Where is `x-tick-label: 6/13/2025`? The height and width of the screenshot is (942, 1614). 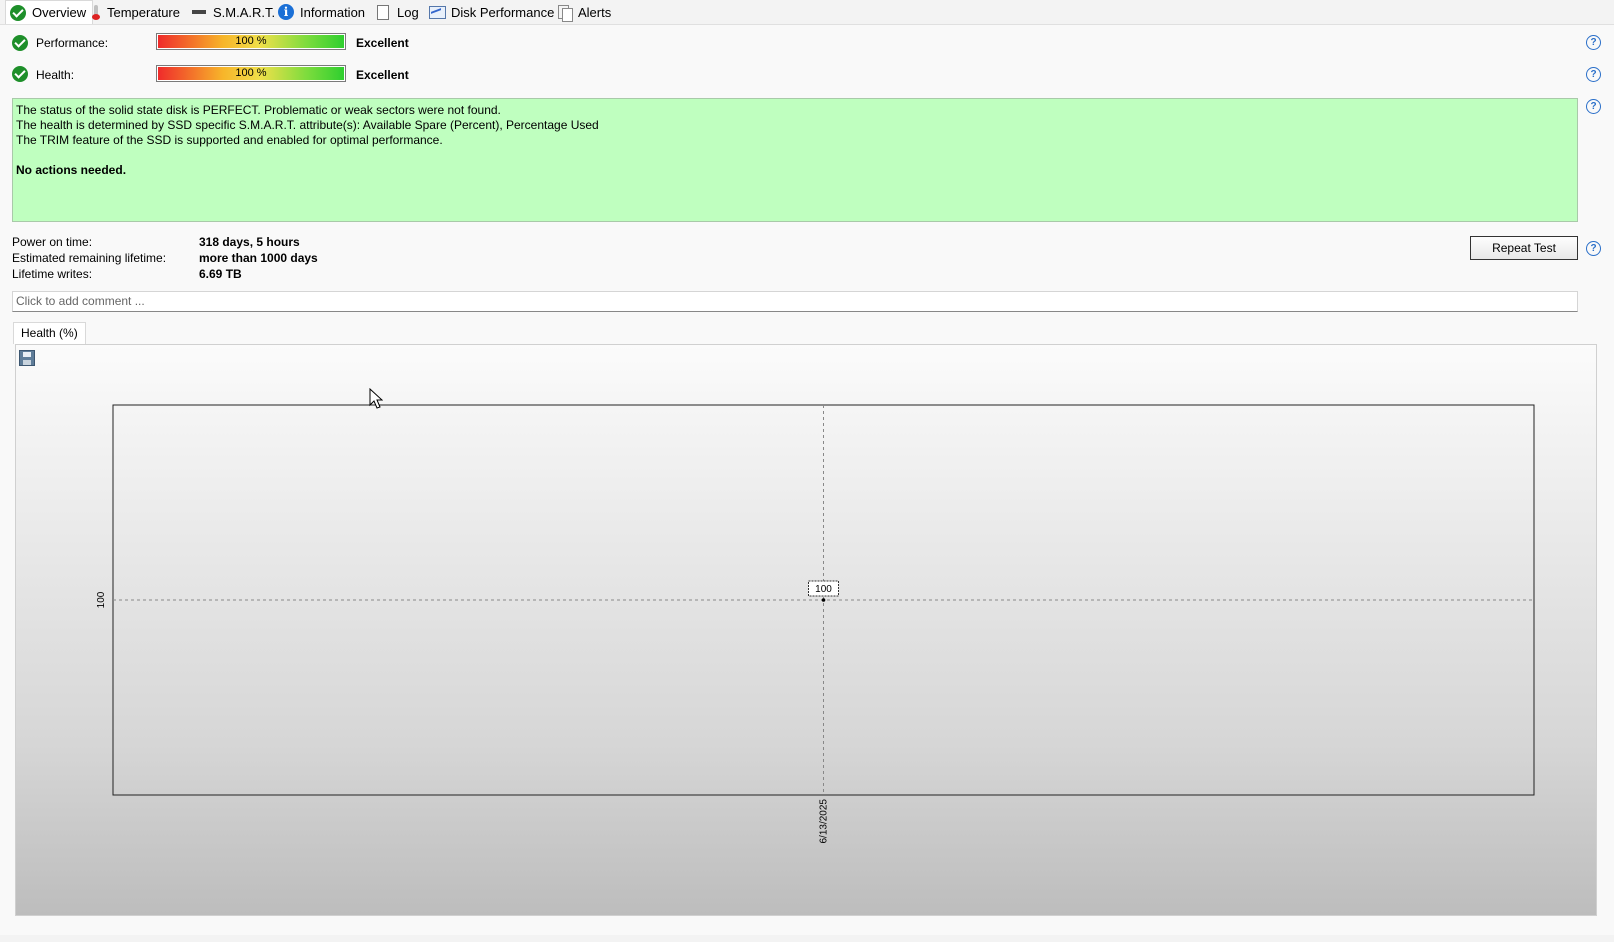 x-tick-label: 6/13/2025 is located at coordinates (824, 821).